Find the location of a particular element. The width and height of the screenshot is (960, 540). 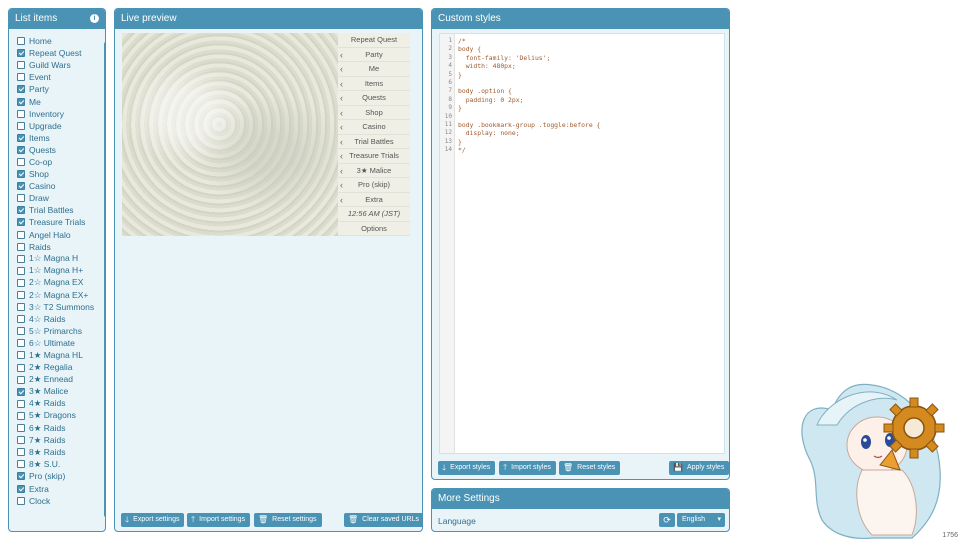

list-item: 4☆ Raids is located at coordinates (59, 319).